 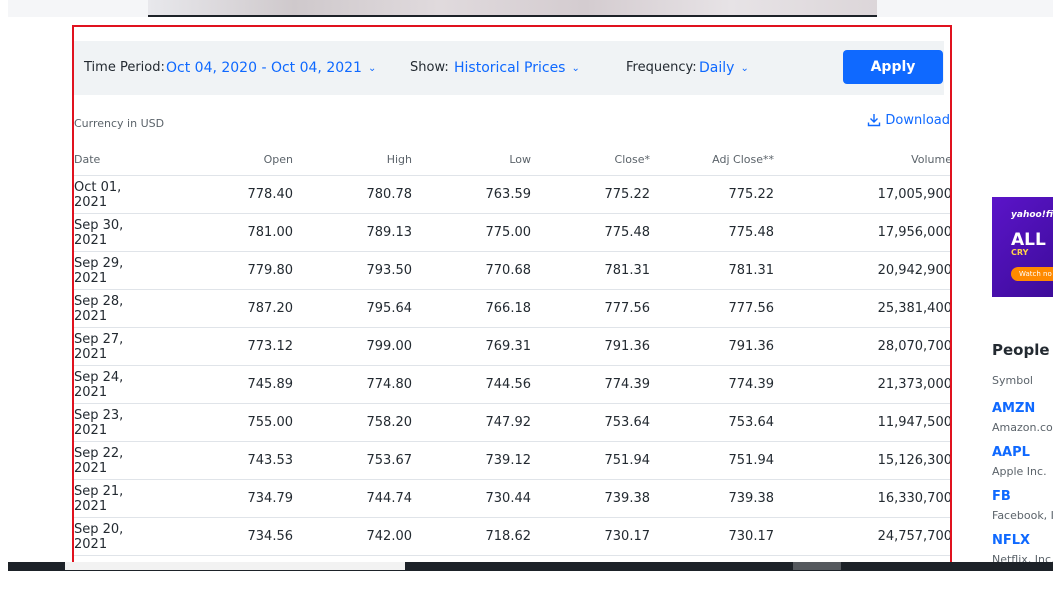 I want to click on value-cell: 781.00, so click(x=223, y=232).